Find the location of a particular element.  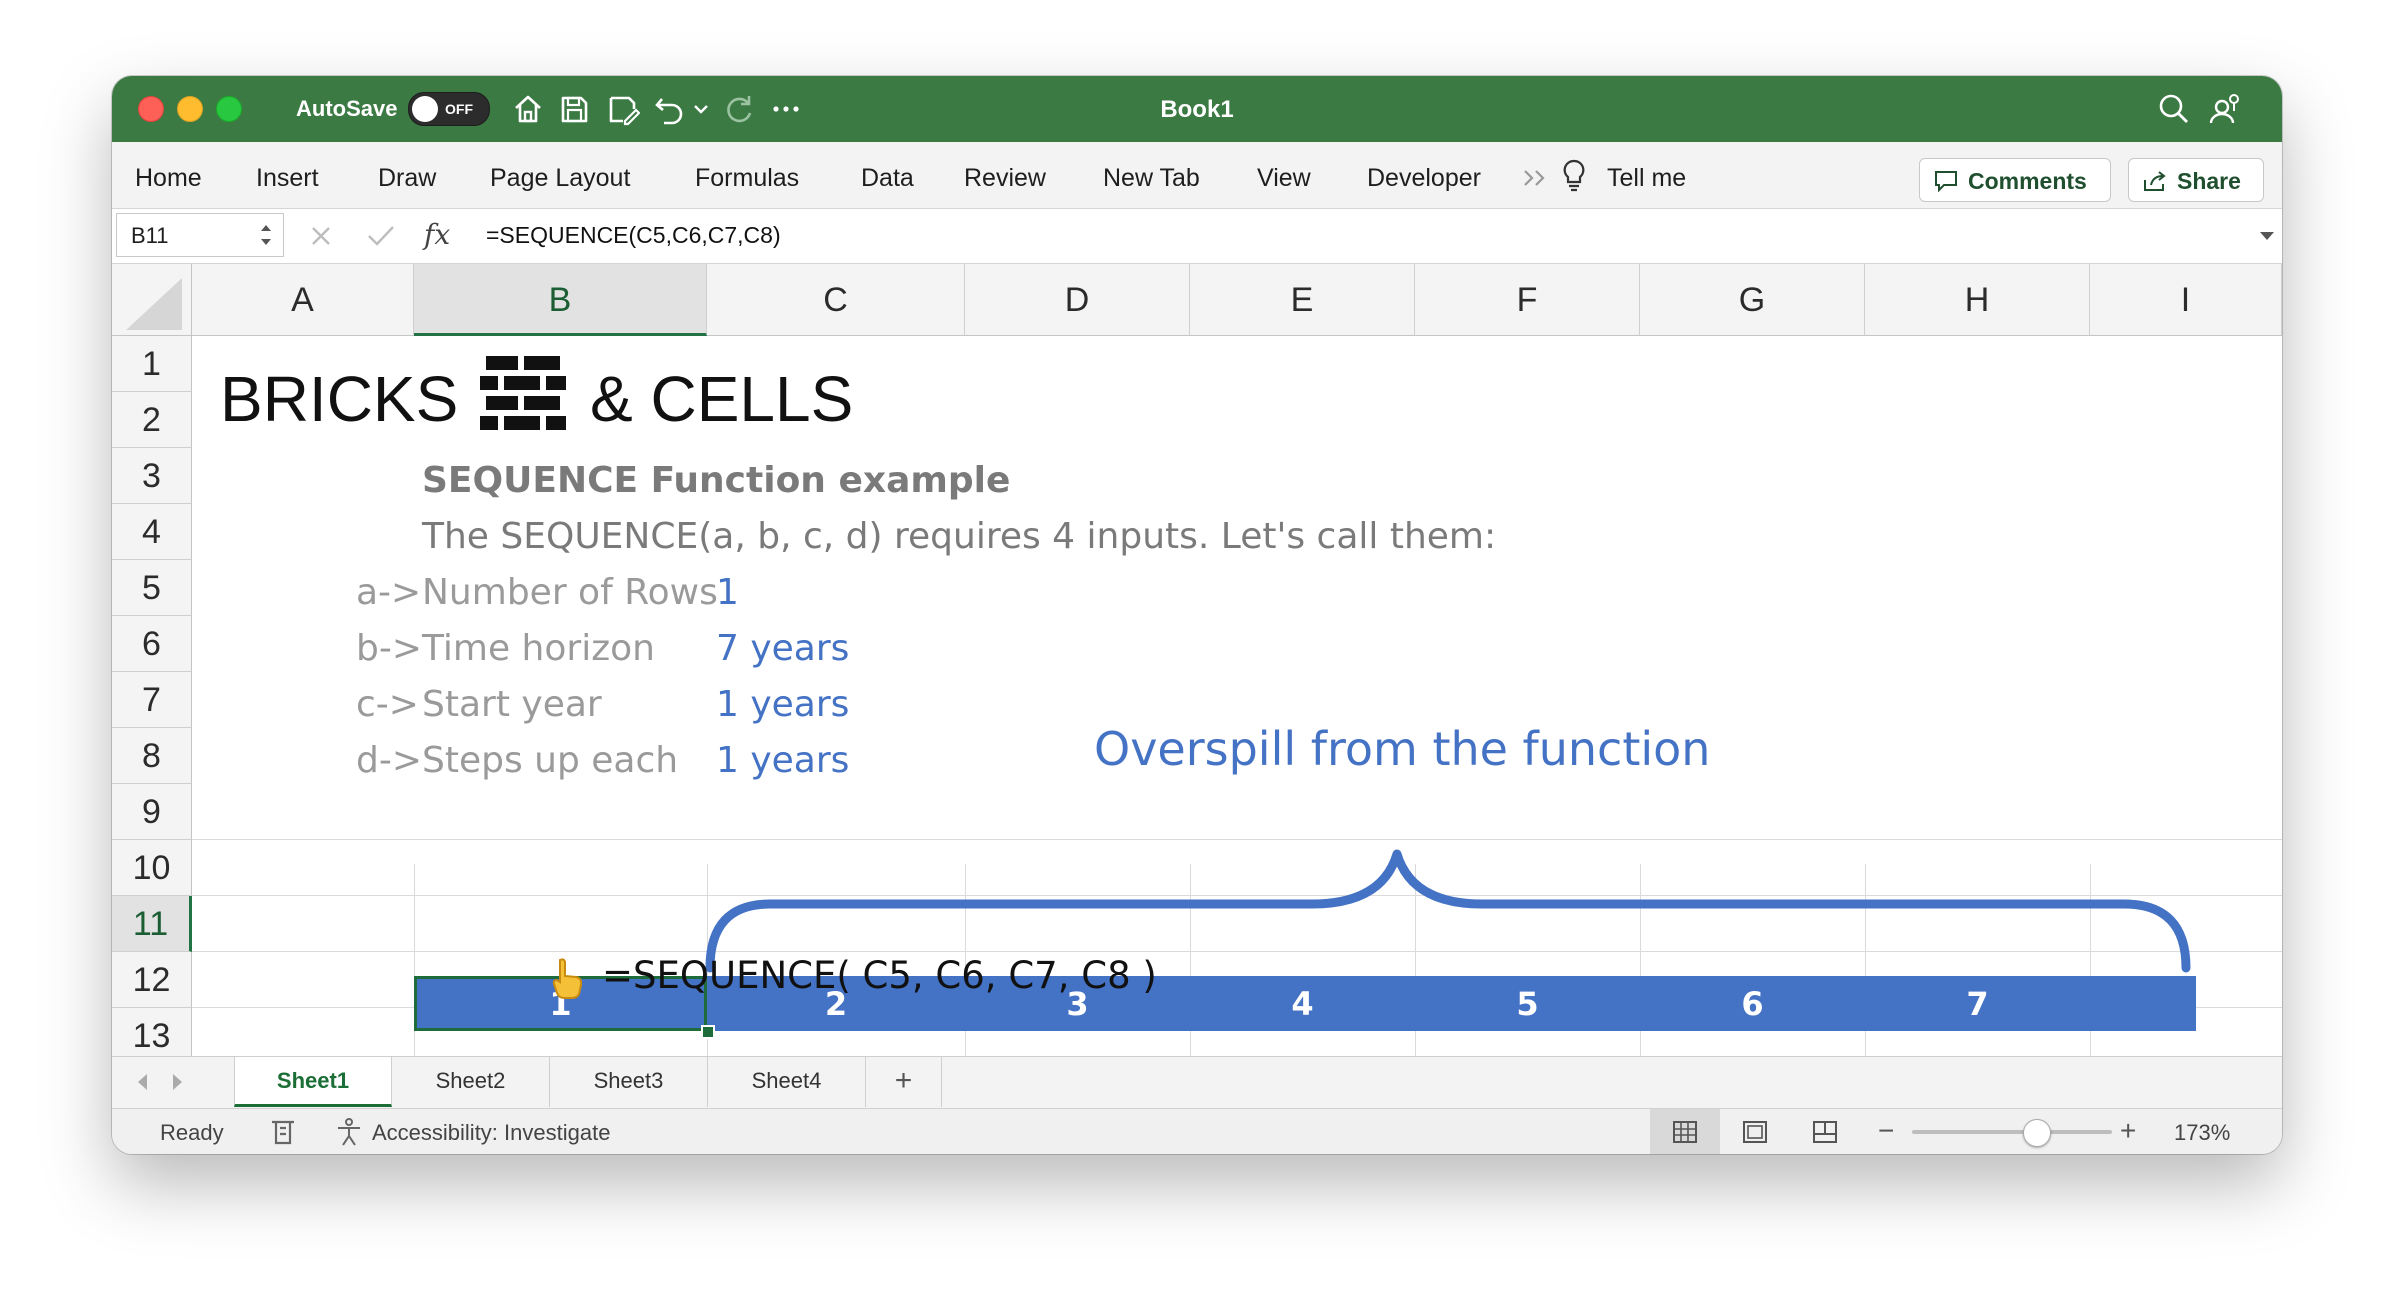

column-header-b: B is located at coordinates (560, 300).